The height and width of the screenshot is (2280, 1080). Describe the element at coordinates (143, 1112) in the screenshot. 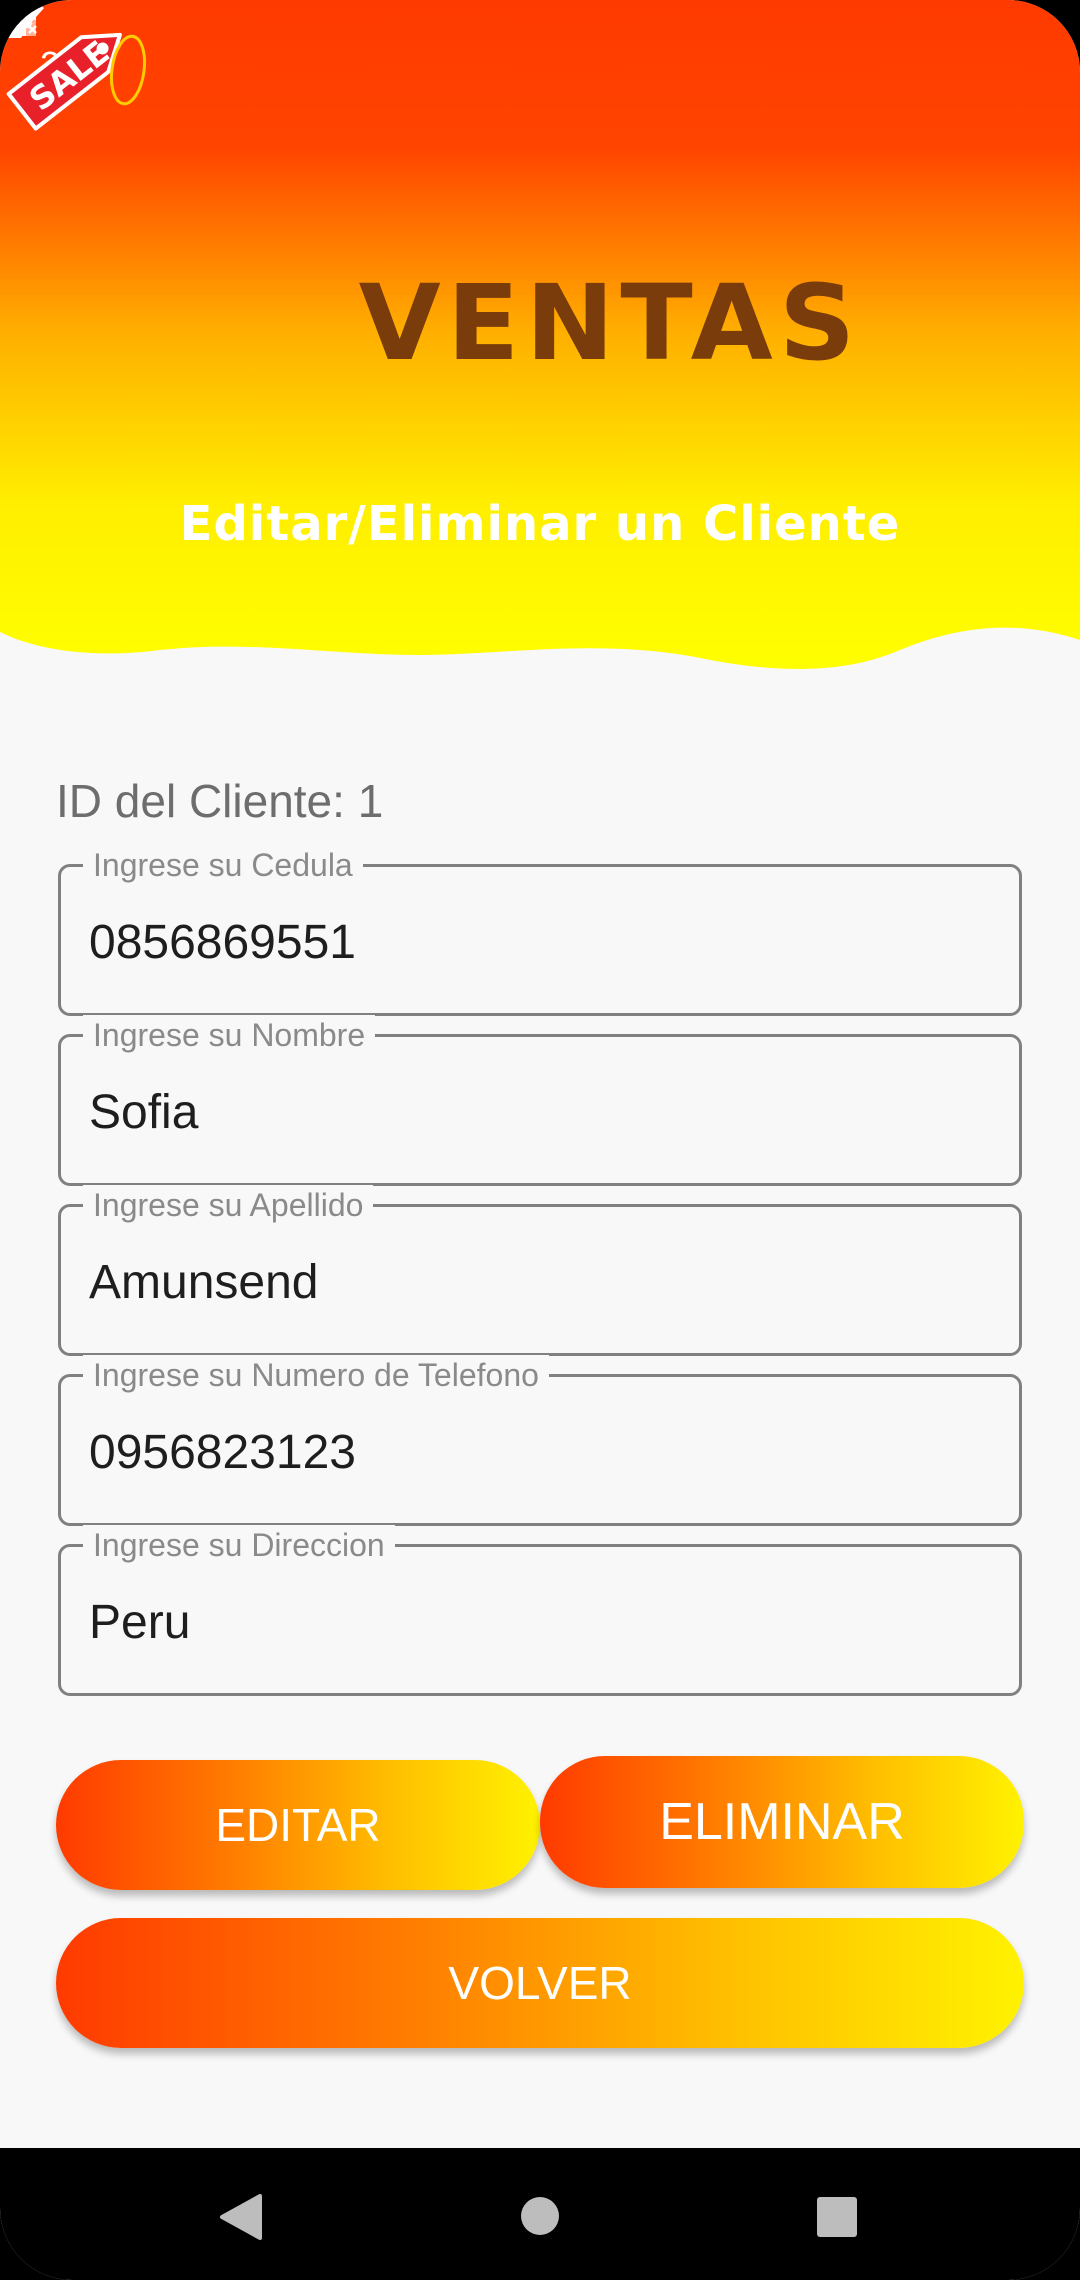

I see `nombre-field-value: Sofia` at that location.